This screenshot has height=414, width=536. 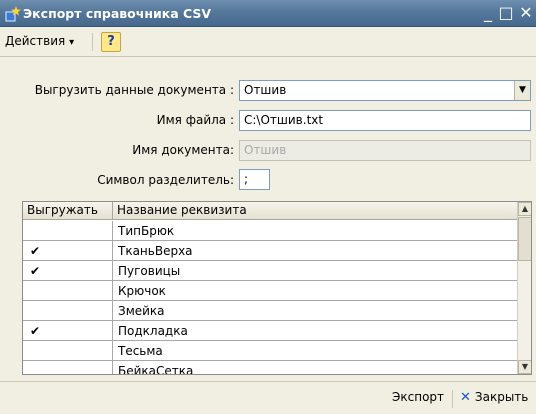 I want to click on actions-menu-button: Действия ▾, so click(x=39, y=41).